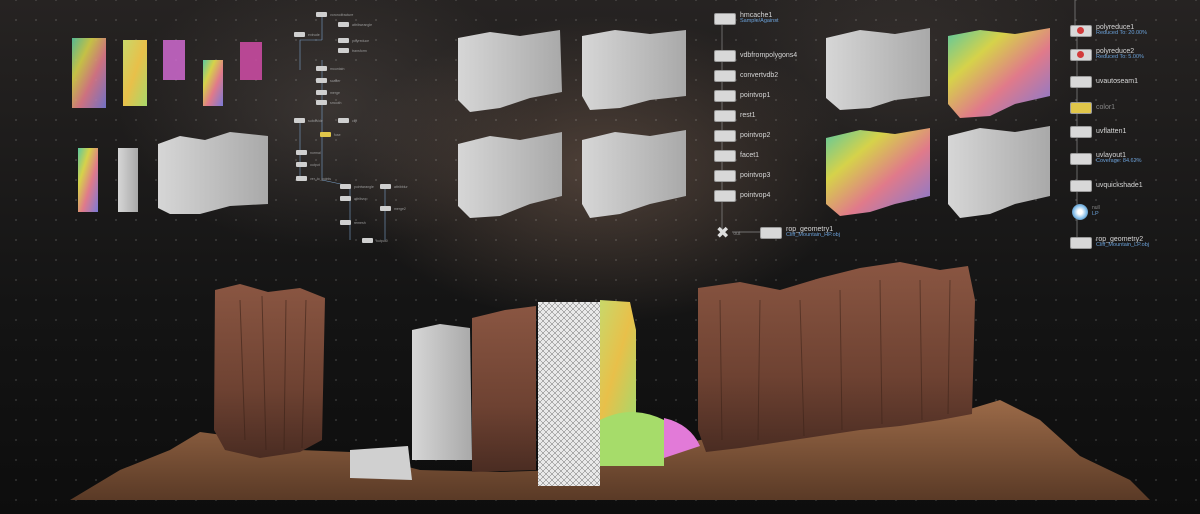  What do you see at coordinates (307, 34) in the screenshot?
I see `left-node: extrude` at bounding box center [307, 34].